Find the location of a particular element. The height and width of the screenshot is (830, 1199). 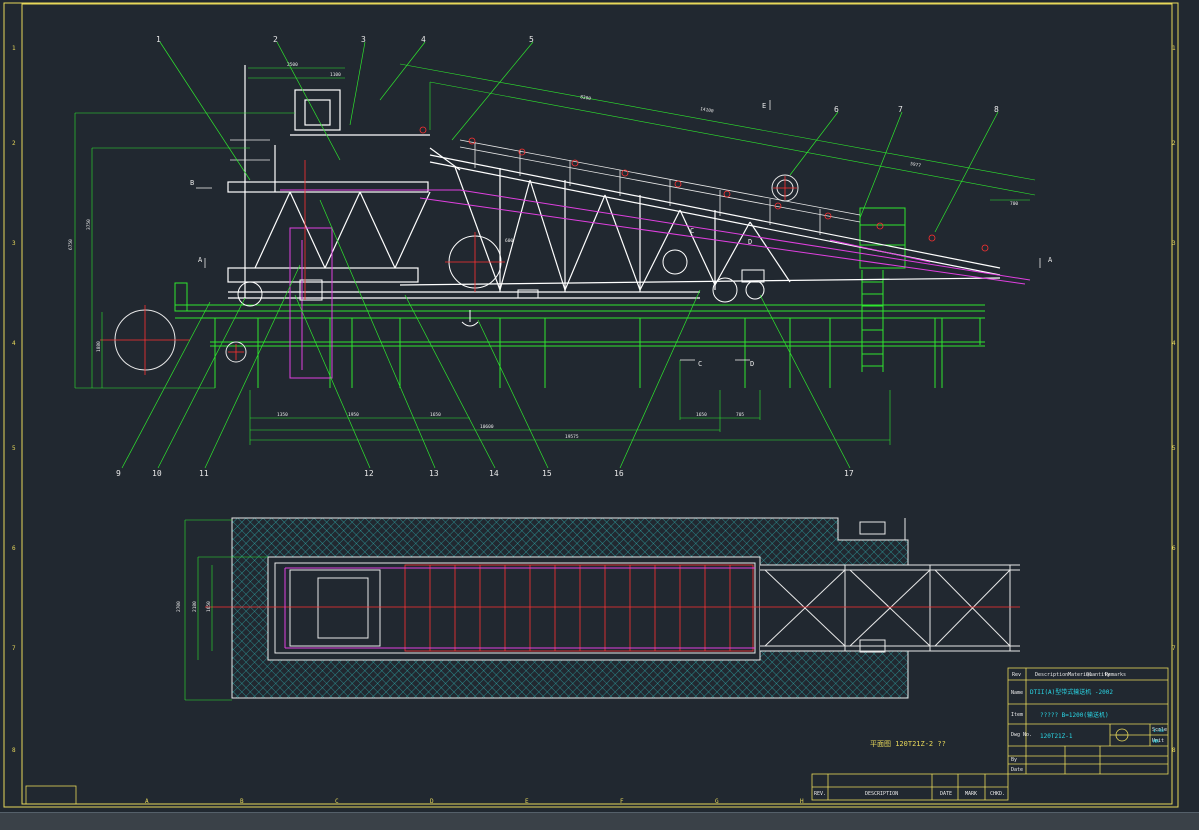

svg-text: By is located at coordinates (1014, 760).